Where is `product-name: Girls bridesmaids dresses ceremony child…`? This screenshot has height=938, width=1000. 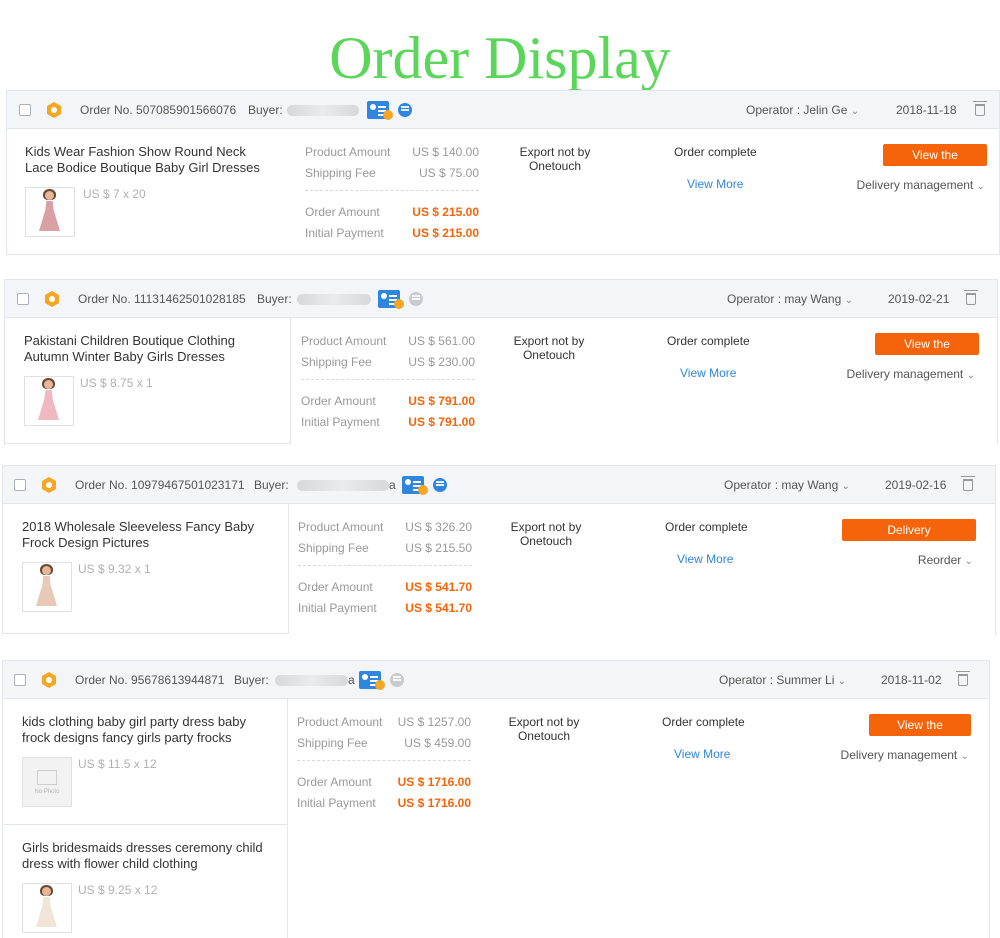
product-name: Girls bridesmaids dresses ceremony child… is located at coordinates (147, 856).